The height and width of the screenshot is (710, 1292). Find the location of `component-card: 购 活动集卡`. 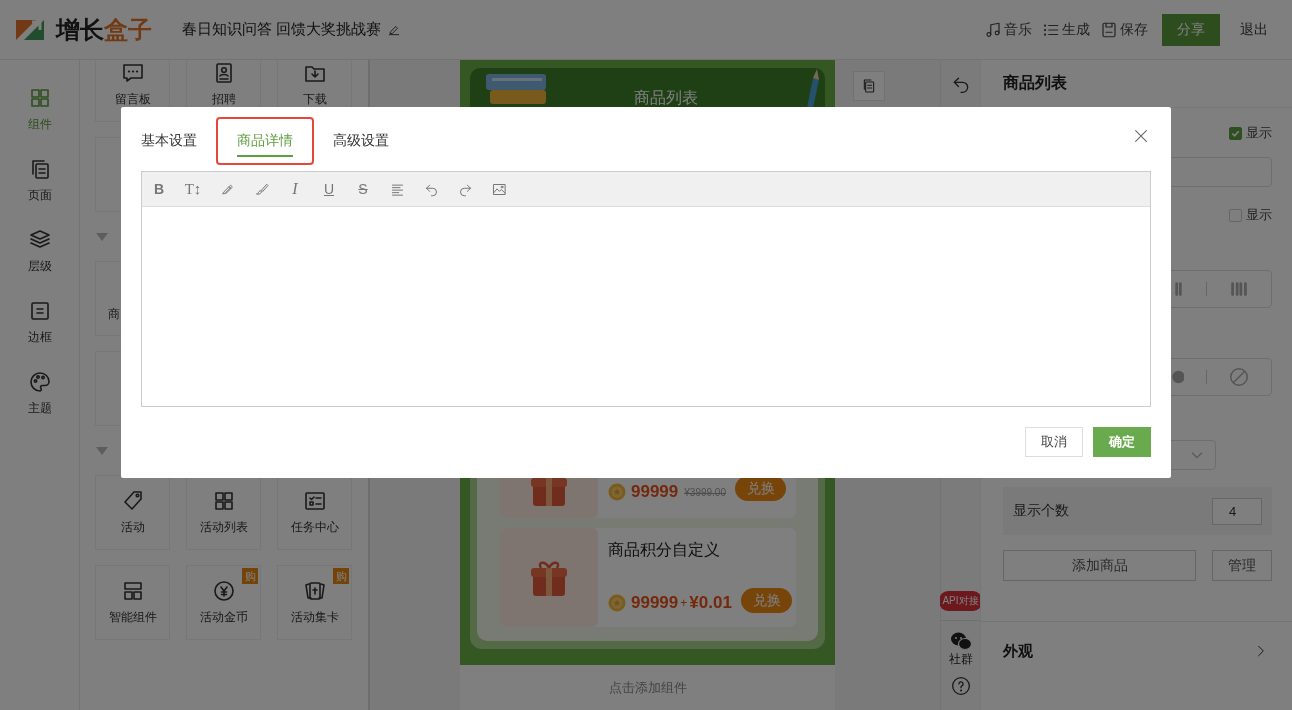

component-card: 购 活动集卡 is located at coordinates (314, 602).